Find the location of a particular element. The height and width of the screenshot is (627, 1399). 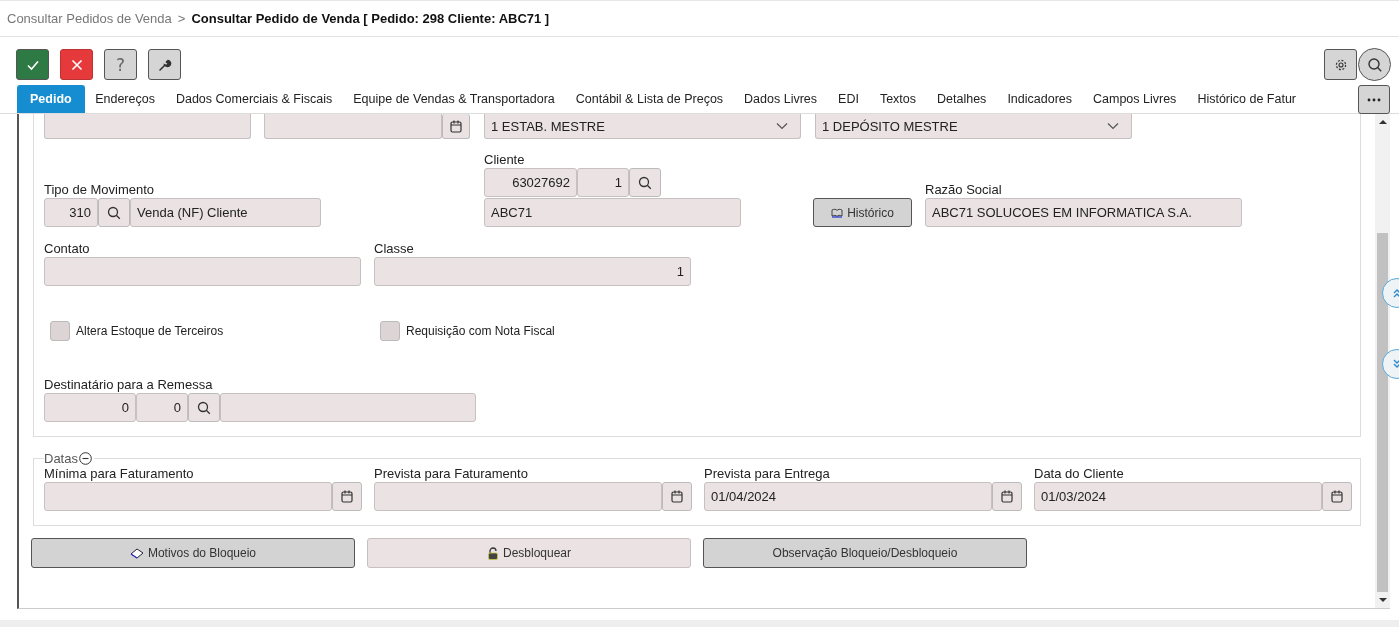

checkbox-label: Requisição com Nota Fiscal is located at coordinates (480, 331).